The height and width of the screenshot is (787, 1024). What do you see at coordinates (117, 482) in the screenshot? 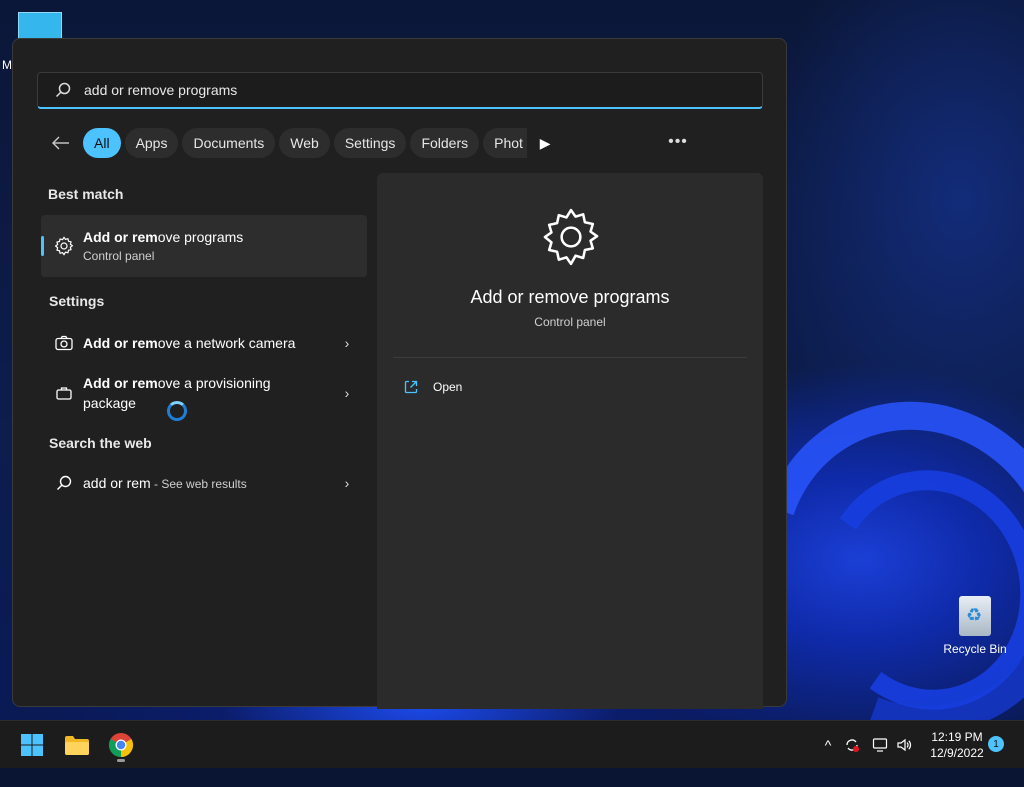
I see `web-query: add or rem` at bounding box center [117, 482].